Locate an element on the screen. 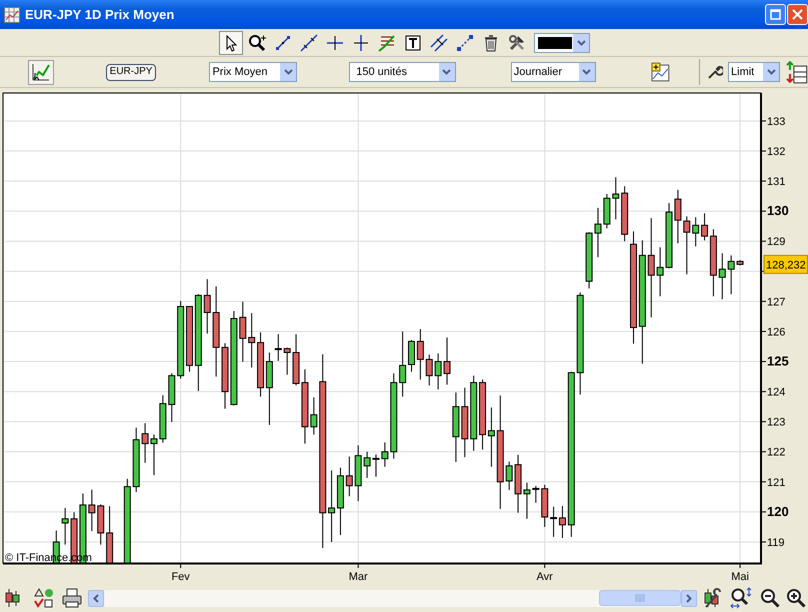  price-axis-label: 119 is located at coordinates (776, 542).